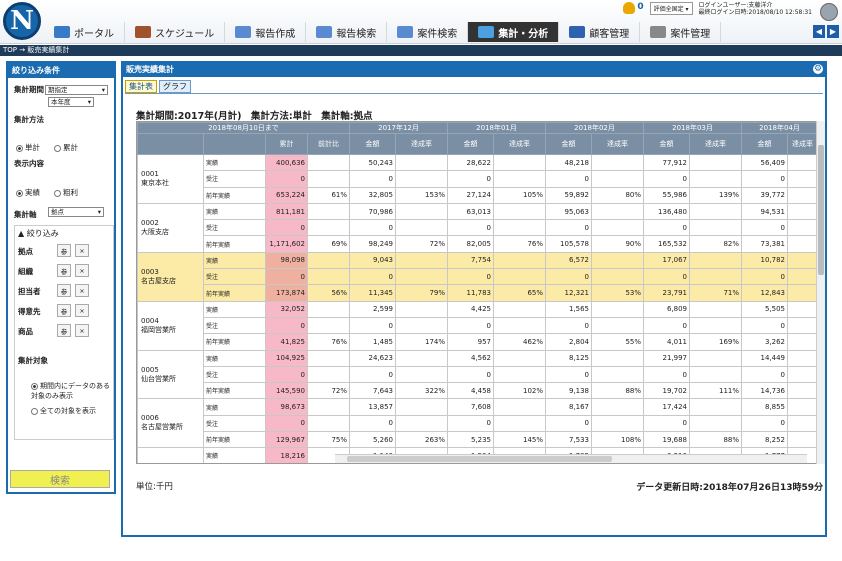 Image resolution: width=842 pixels, height=561 pixels. Describe the element at coordinates (66, 192) in the screenshot. I see `content-option-gross: 粗利` at that location.